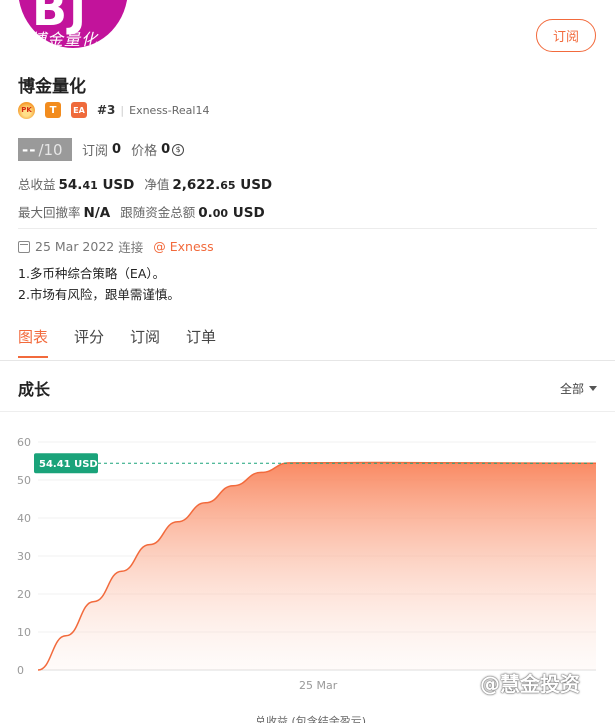 The height and width of the screenshot is (723, 615). I want to click on badge-row: PK T EA #3 | Exness-Real14, so click(113, 110).